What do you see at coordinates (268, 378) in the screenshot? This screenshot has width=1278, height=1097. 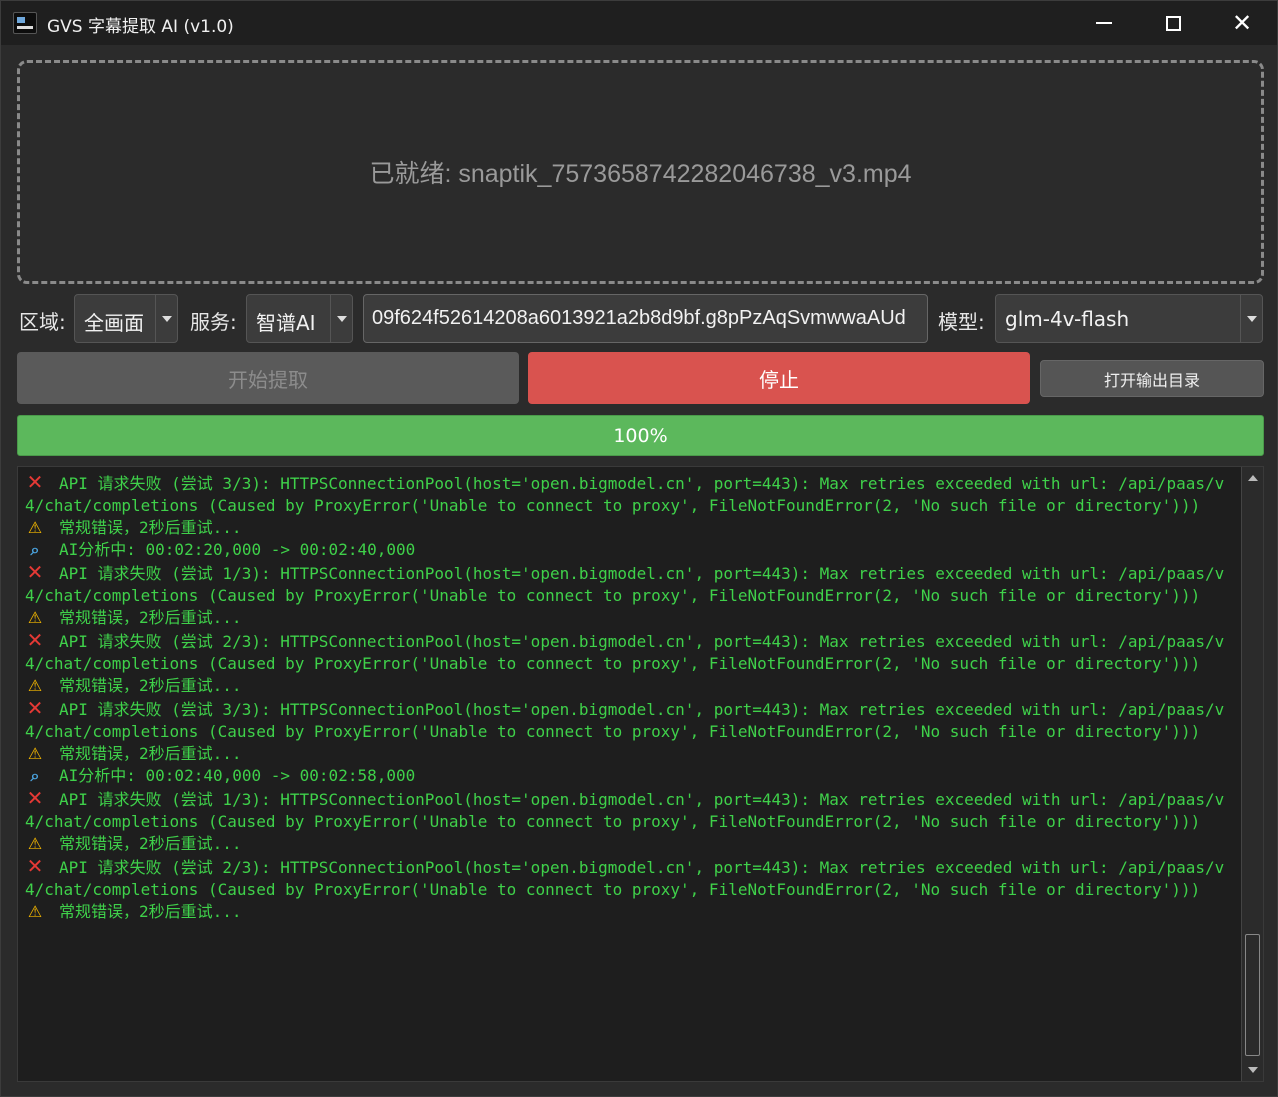 I see `start-extract-button: 开始提取` at bounding box center [268, 378].